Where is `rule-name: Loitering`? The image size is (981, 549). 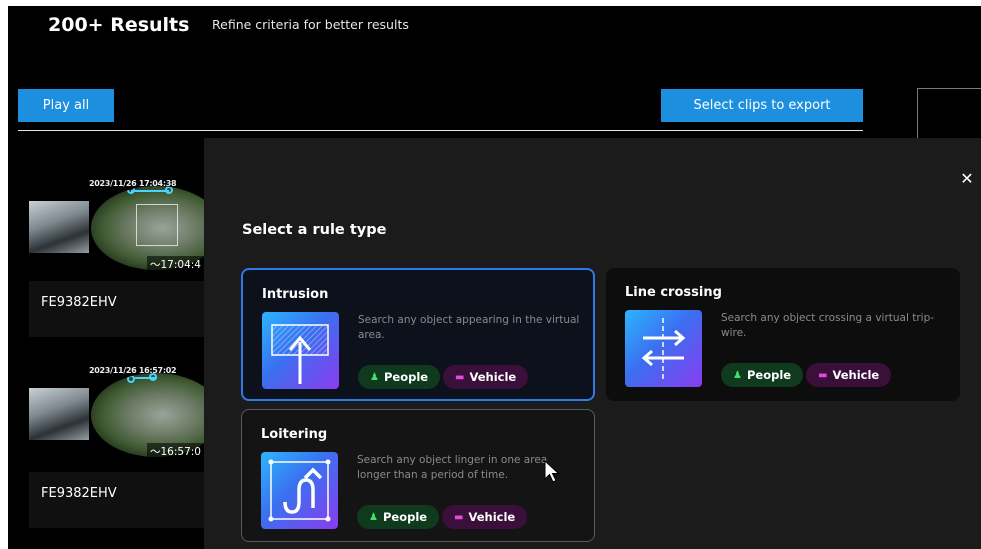 rule-name: Loitering is located at coordinates (294, 434).